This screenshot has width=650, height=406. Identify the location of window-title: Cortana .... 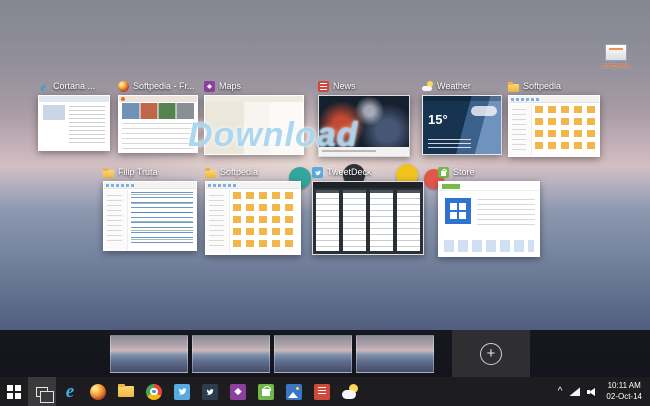
(74, 86).